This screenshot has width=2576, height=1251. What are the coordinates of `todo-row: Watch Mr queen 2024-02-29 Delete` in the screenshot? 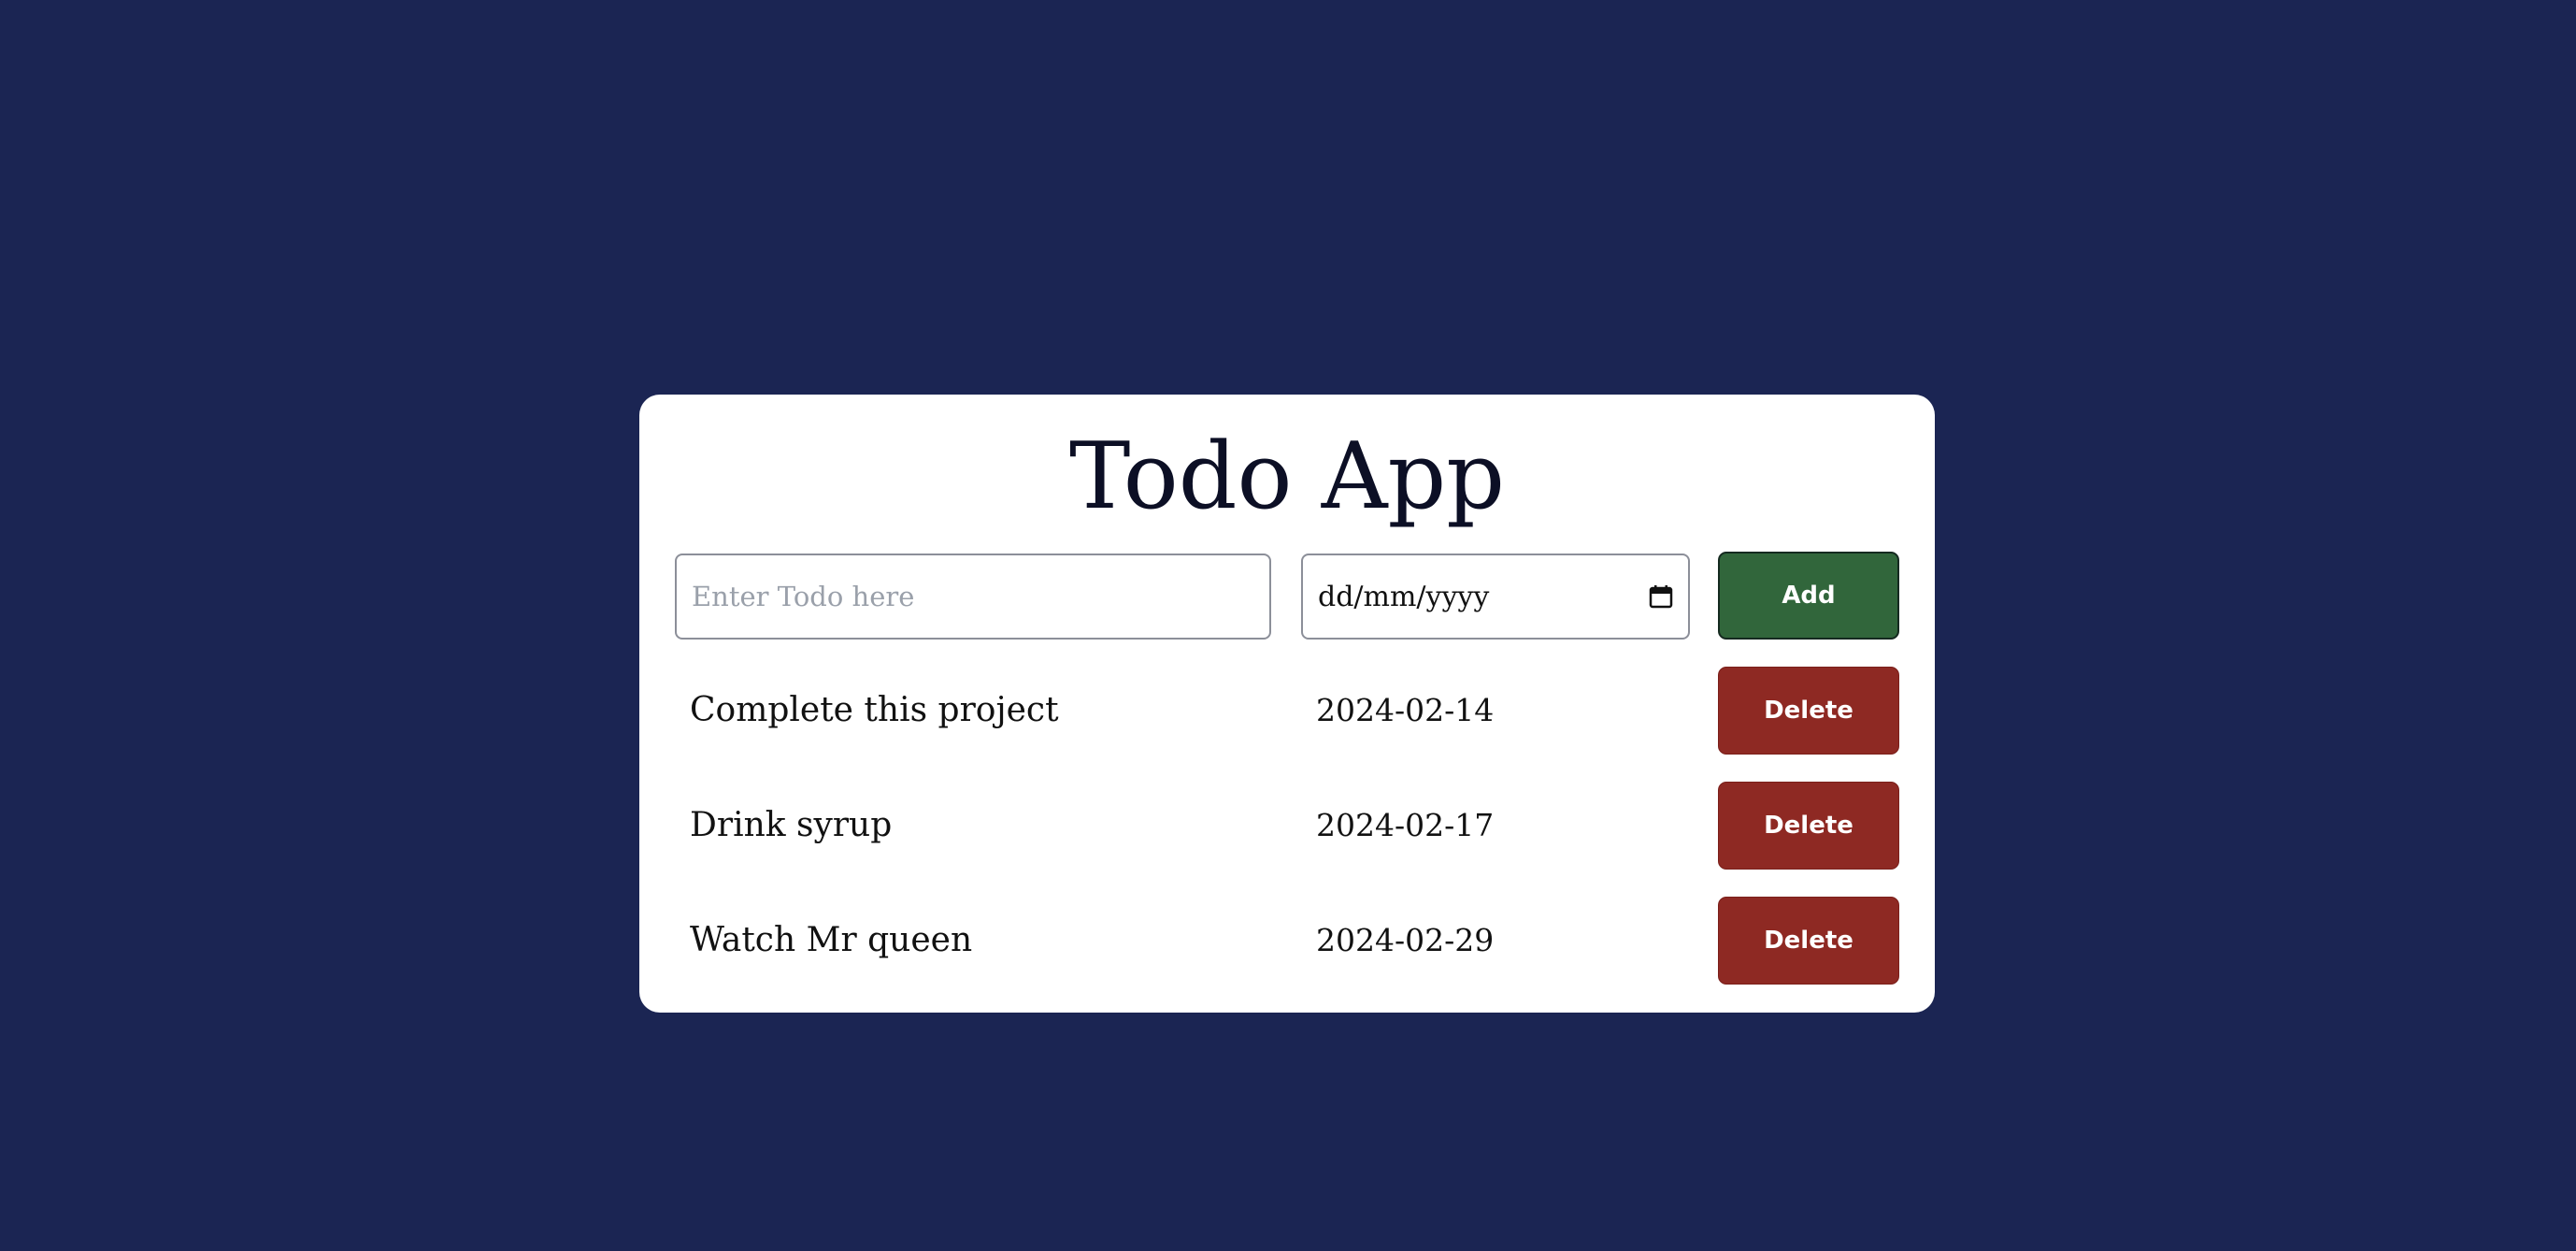 It's located at (1287, 941).